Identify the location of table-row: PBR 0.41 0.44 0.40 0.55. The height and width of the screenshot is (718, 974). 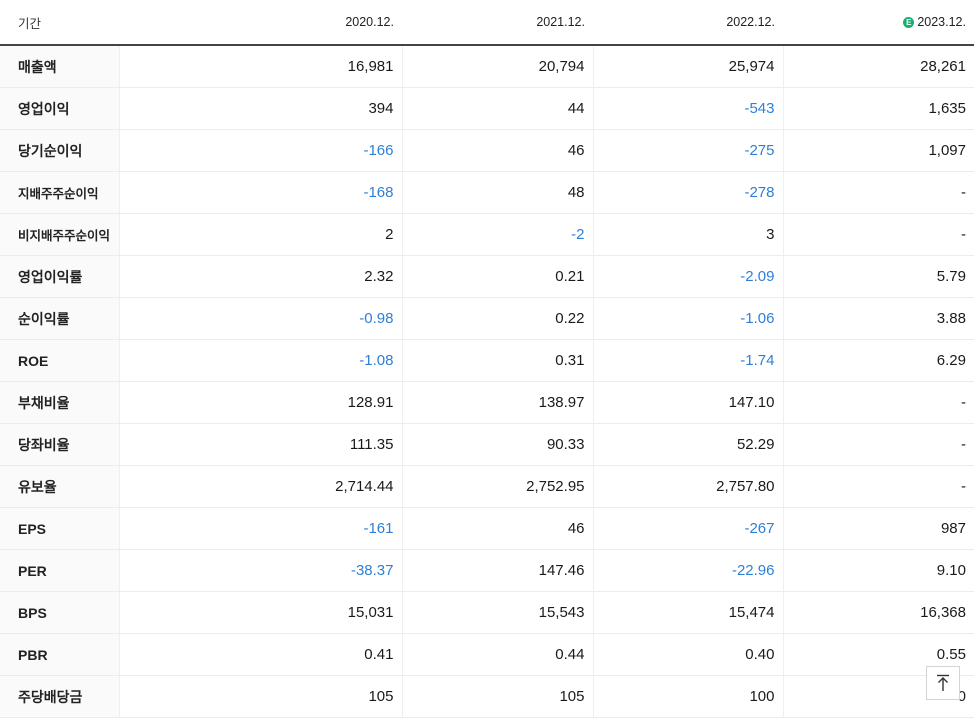
(487, 654).